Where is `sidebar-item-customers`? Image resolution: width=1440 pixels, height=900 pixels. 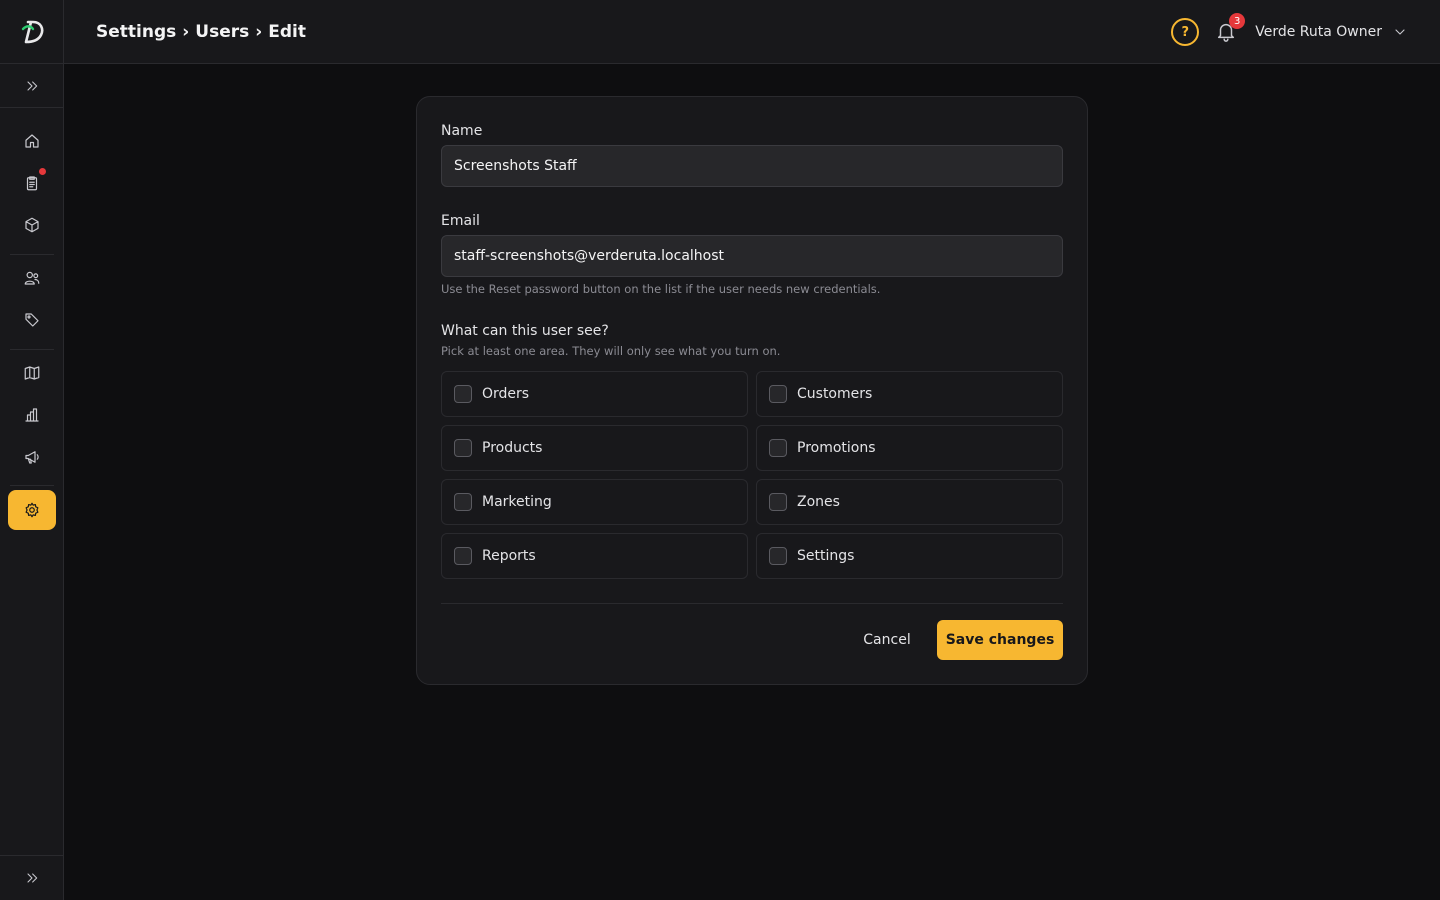 sidebar-item-customers is located at coordinates (32, 278).